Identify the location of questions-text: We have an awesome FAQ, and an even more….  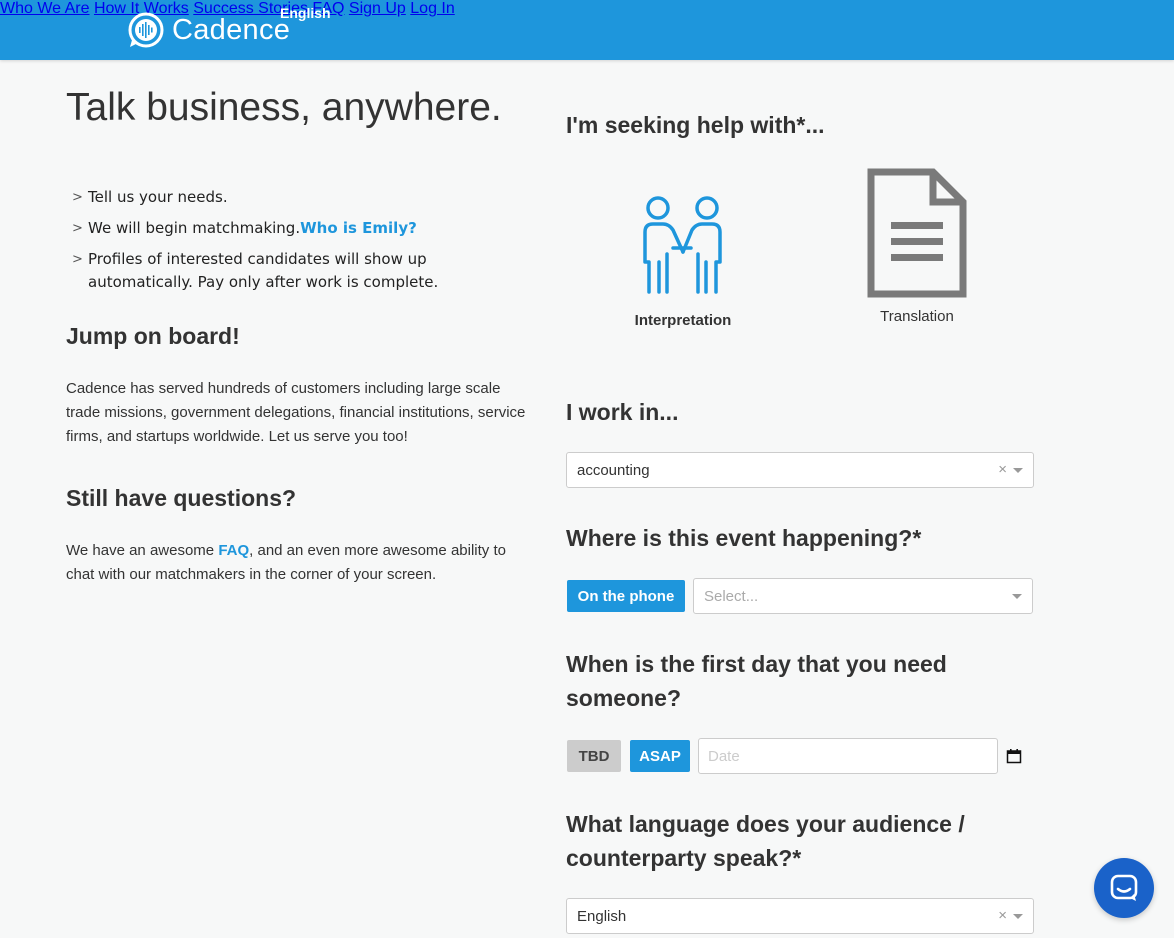
(301, 563).